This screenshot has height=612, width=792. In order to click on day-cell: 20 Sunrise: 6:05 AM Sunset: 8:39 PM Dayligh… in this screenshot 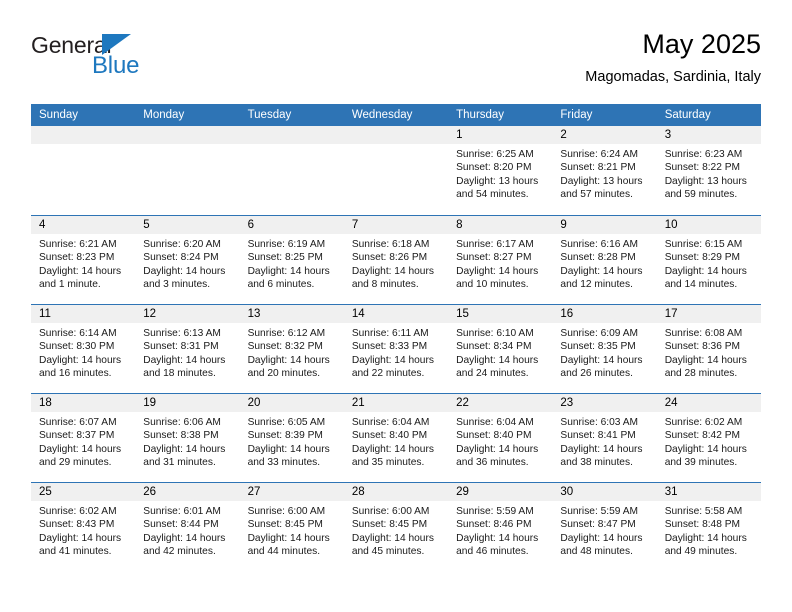, I will do `click(291, 438)`.